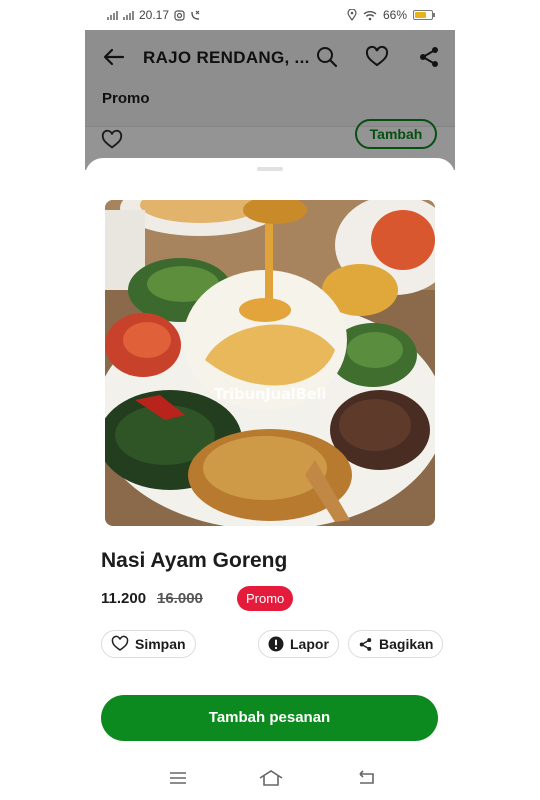 The image size is (540, 800). Describe the element at coordinates (370, 15) in the screenshot. I see `wifi-icon` at that location.